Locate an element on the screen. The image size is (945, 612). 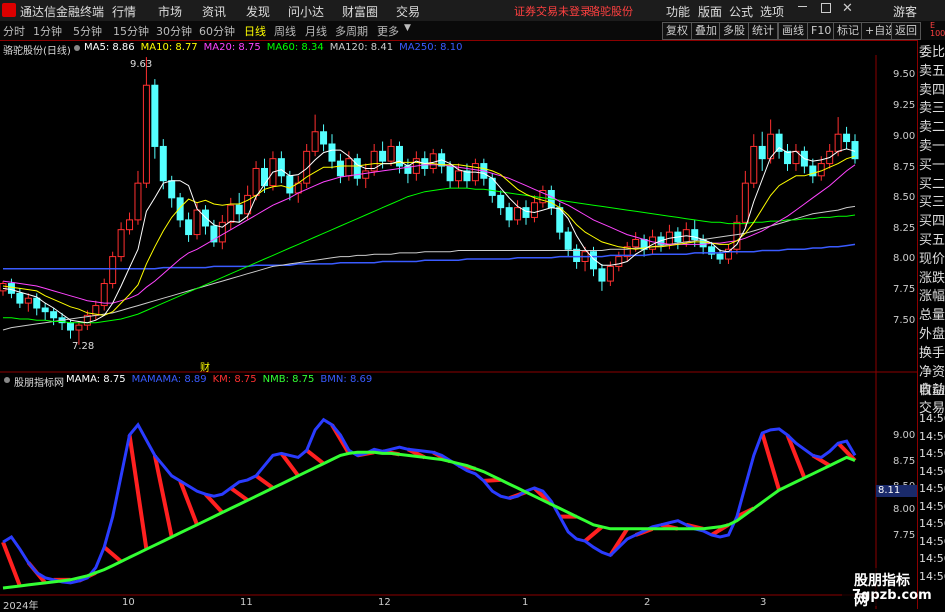
period-5min: 5分钟 is located at coordinates (87, 31).